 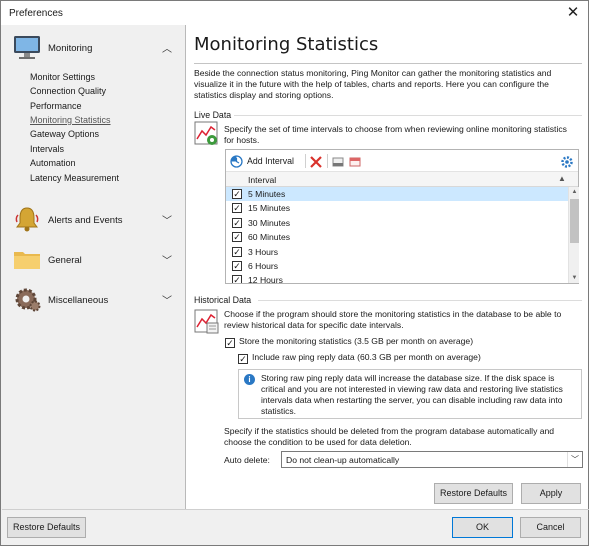 I want to click on scroll-up-icon: ▲, so click(x=574, y=192).